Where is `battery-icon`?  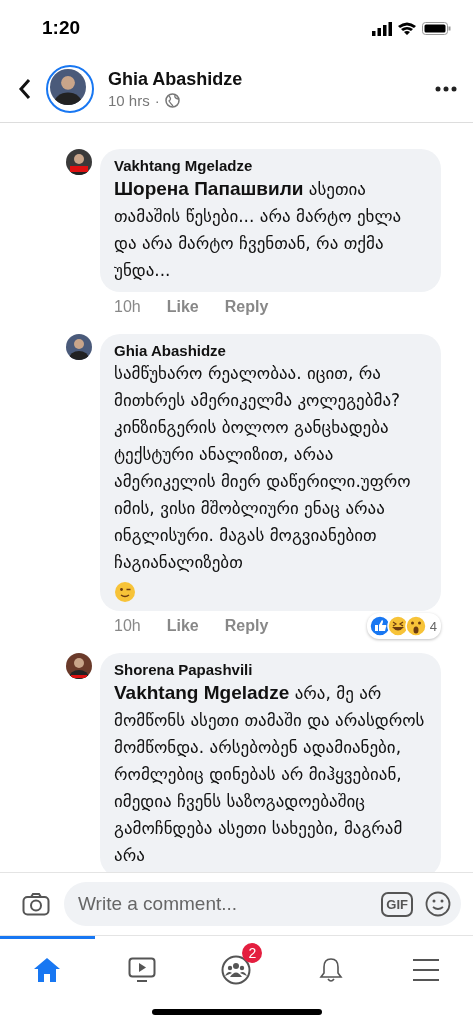
battery-icon is located at coordinates (436, 28).